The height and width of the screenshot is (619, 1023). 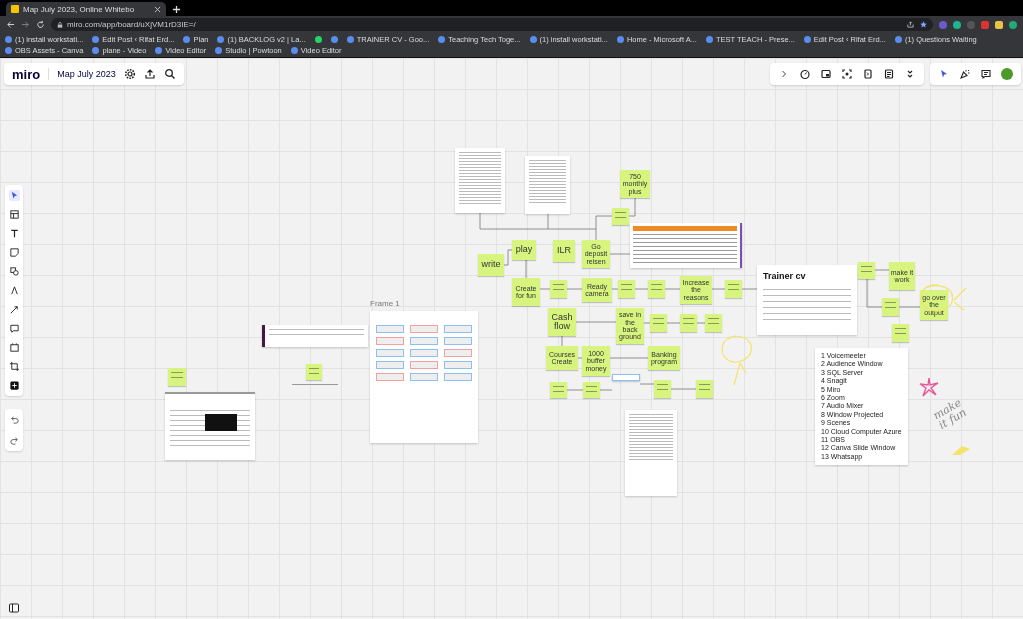 I want to click on focus-icon, so click(x=847, y=74).